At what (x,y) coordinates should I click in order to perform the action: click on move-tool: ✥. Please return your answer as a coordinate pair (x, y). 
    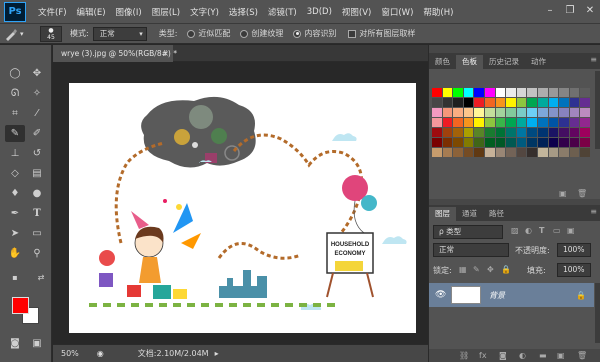
    Looking at the image, I should click on (37, 73).